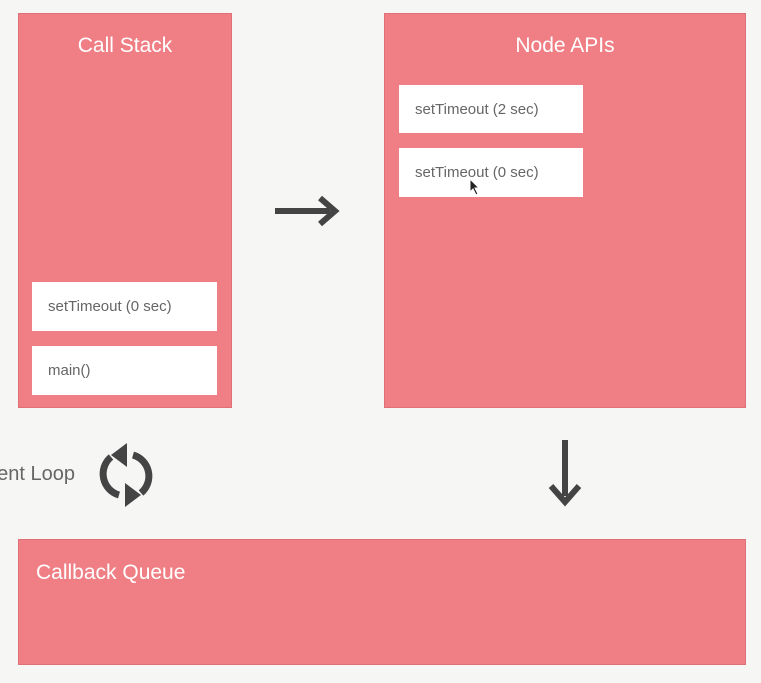  What do you see at coordinates (124, 370) in the screenshot?
I see `stack-frame: main()` at bounding box center [124, 370].